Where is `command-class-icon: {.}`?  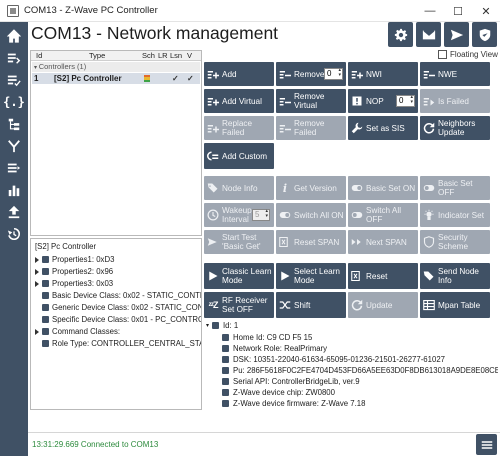
command-class-icon: {.} is located at coordinates (14, 102).